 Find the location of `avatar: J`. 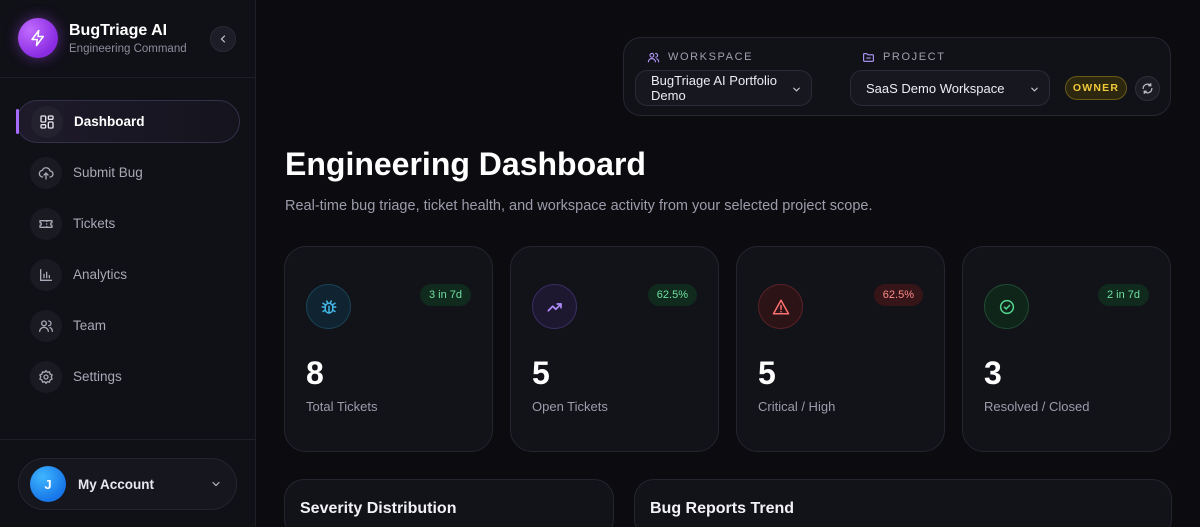

avatar: J is located at coordinates (48, 484).